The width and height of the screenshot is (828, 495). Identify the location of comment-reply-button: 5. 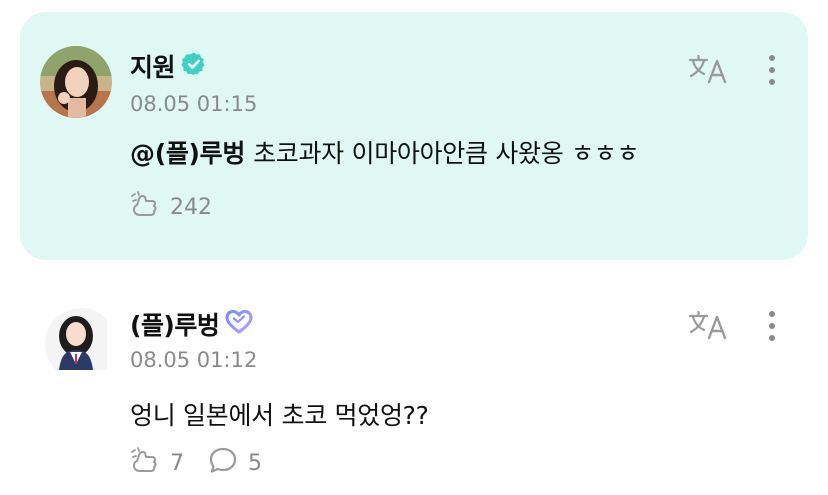
(235, 463).